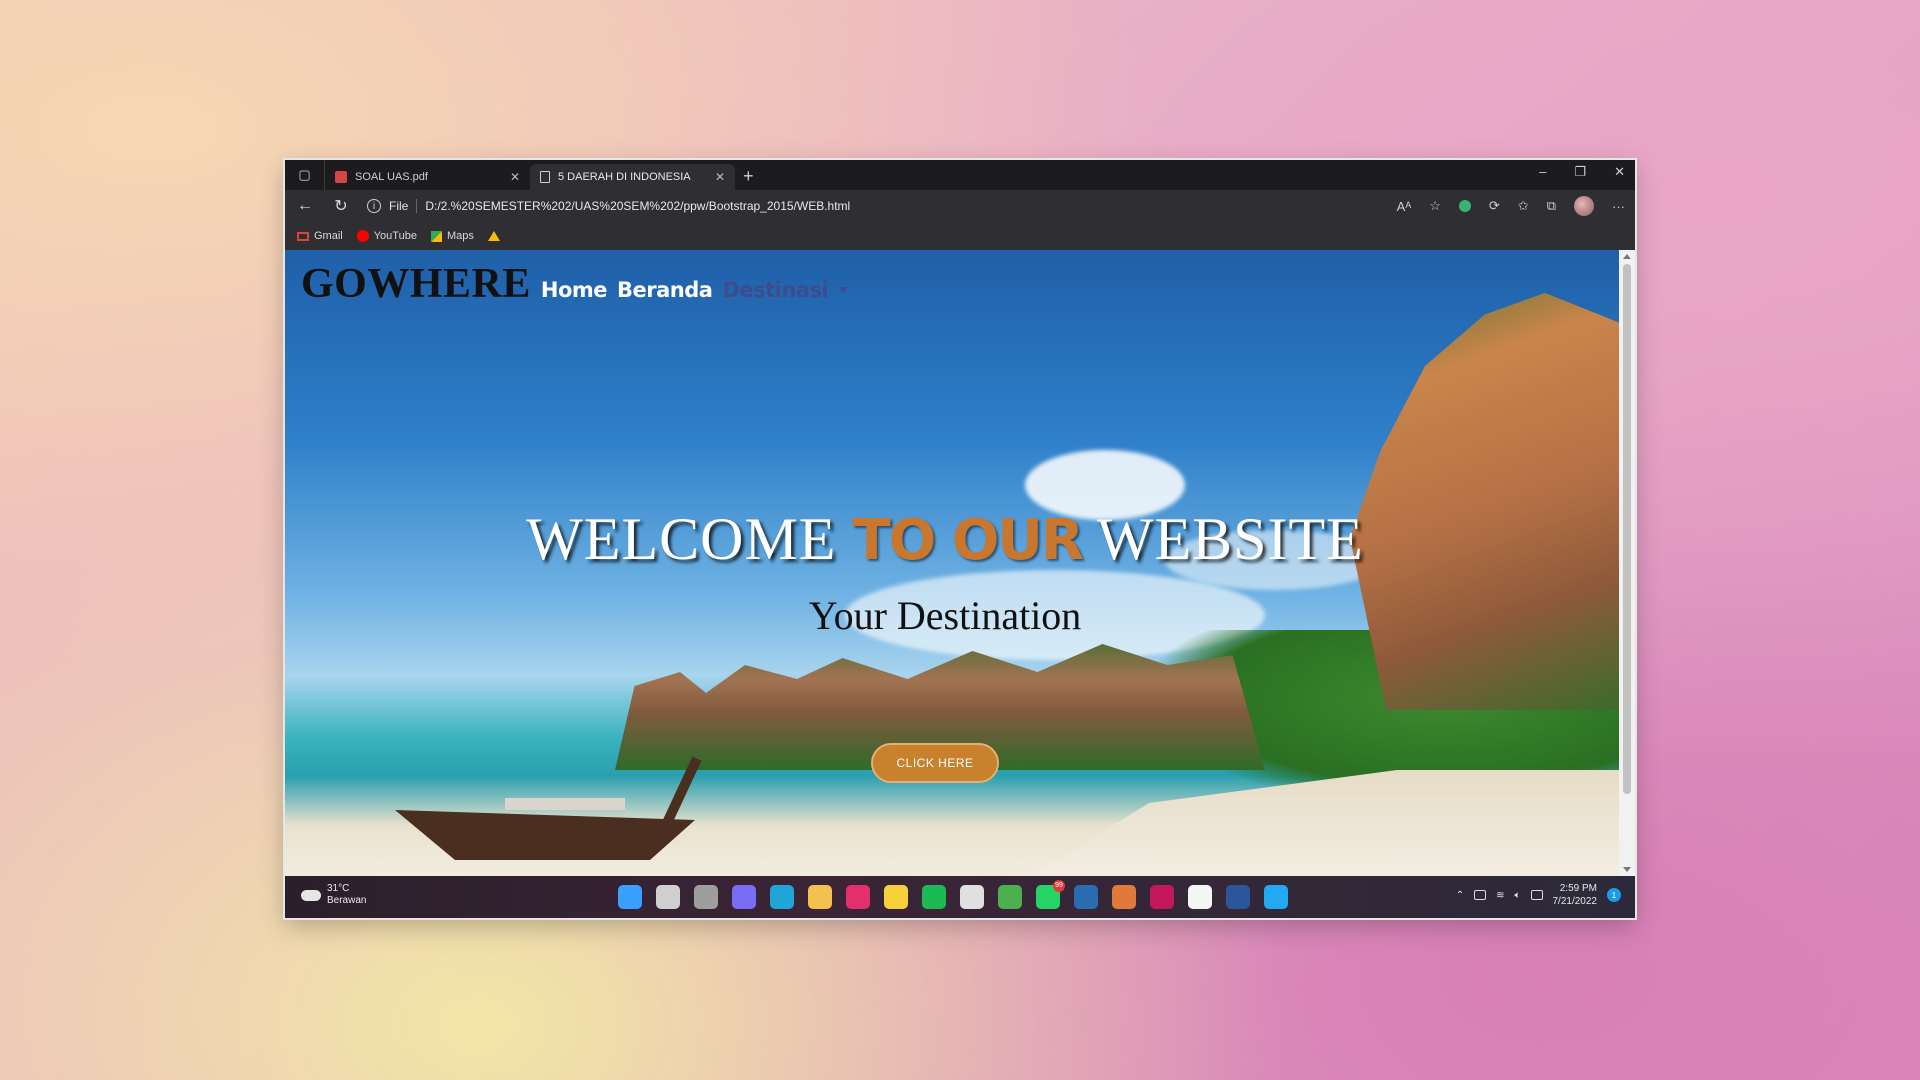 The width and height of the screenshot is (1920, 1080). I want to click on notification-count-badge: 99, so click(1059, 886).